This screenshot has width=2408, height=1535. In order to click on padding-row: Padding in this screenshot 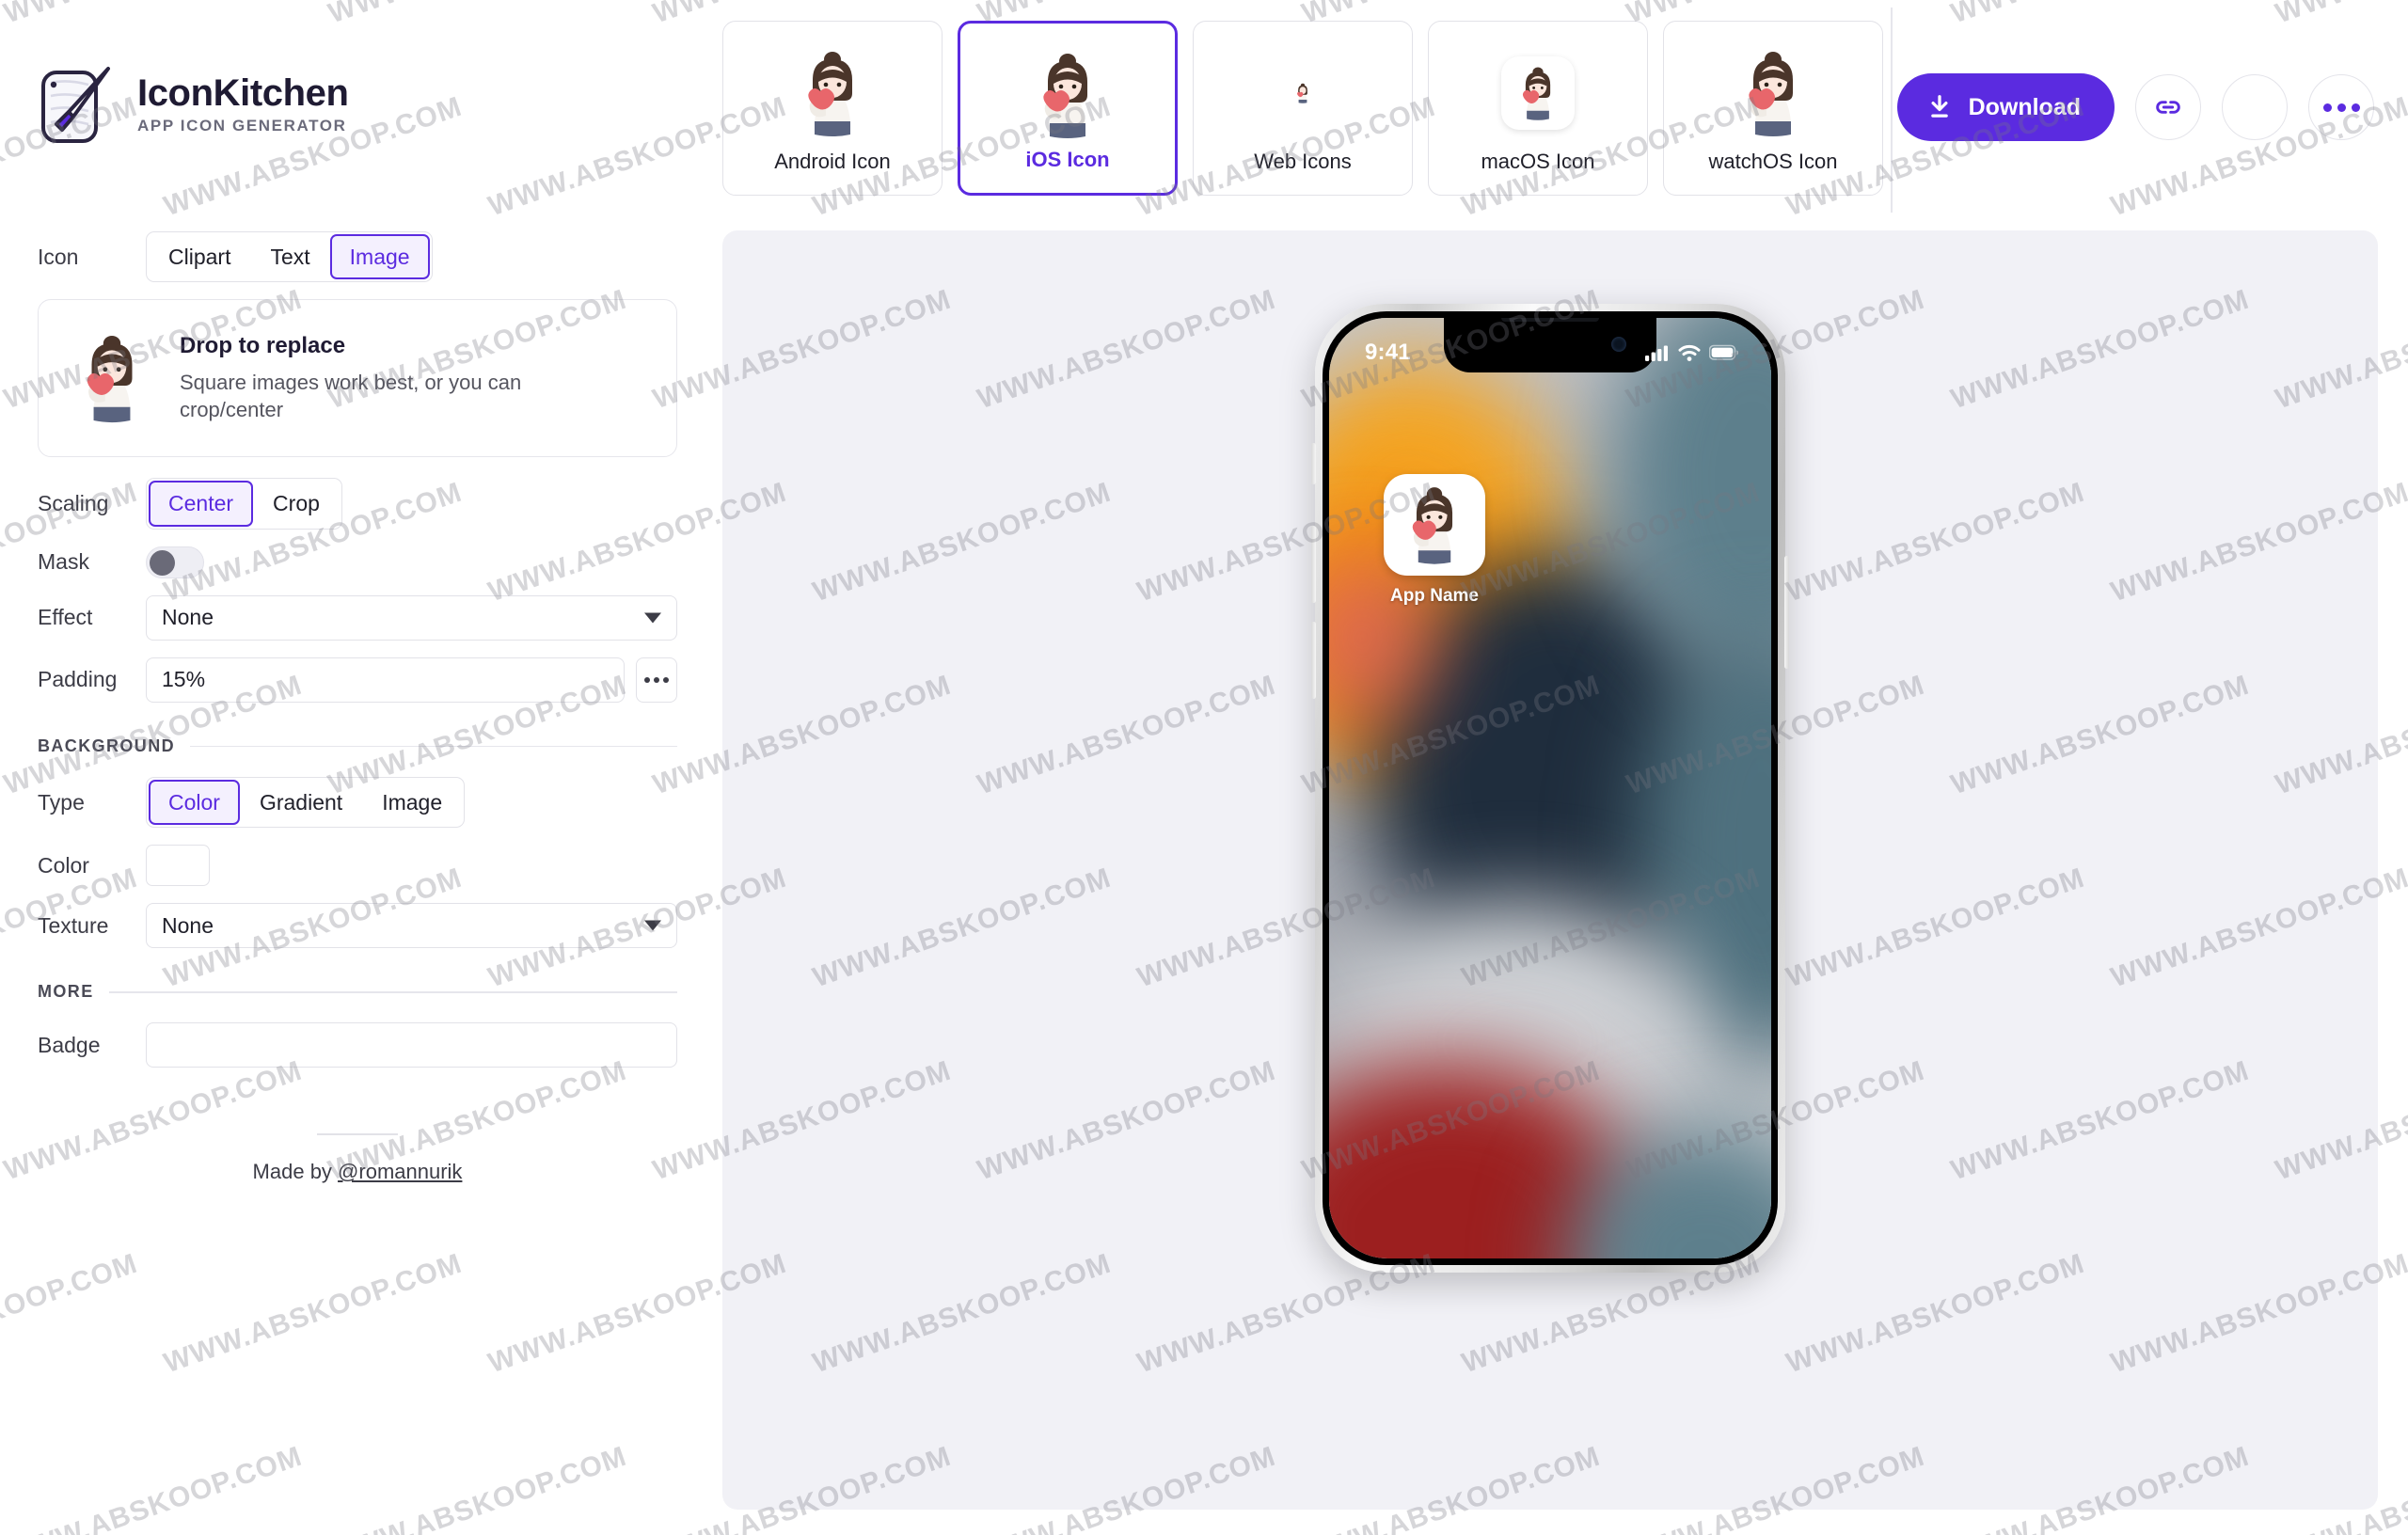, I will do `click(358, 680)`.